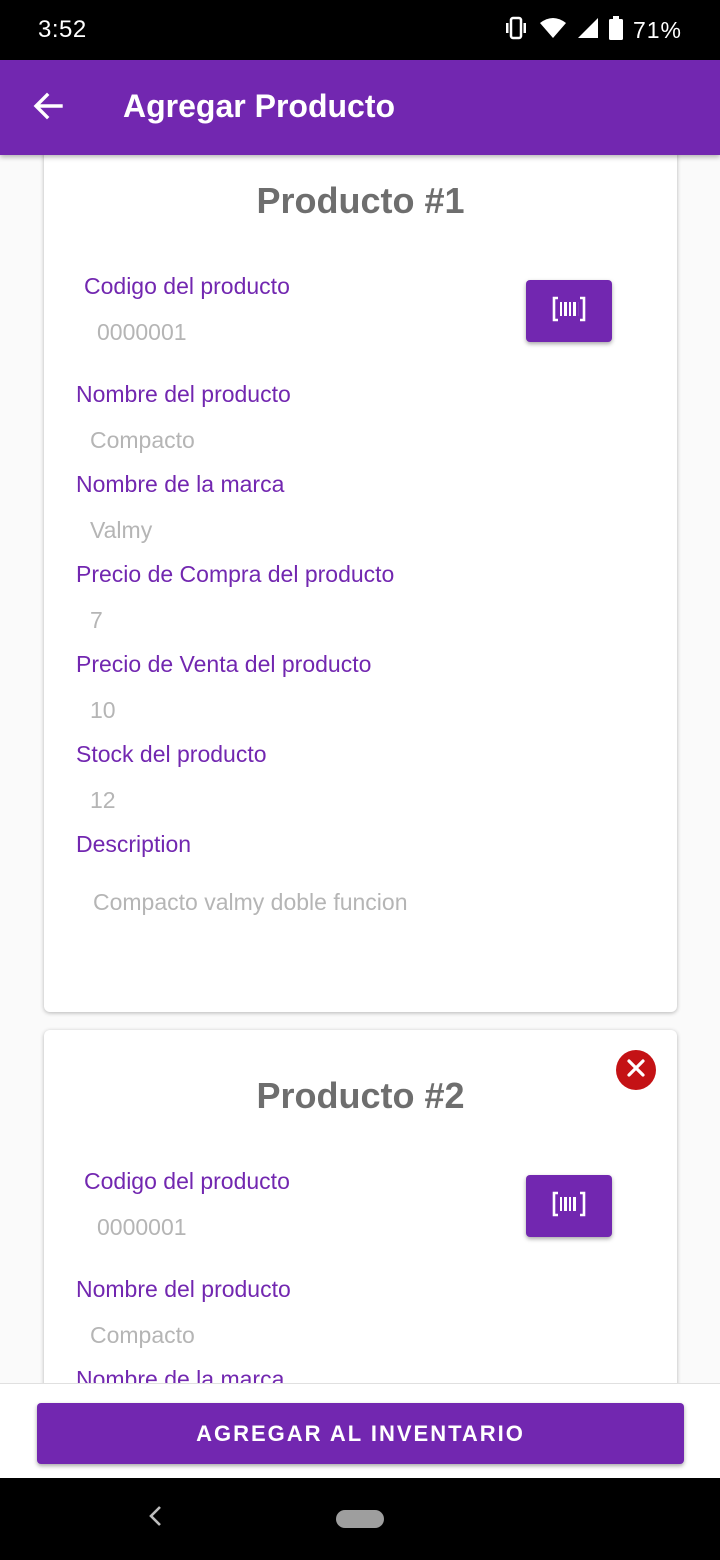 Image resolution: width=720 pixels, height=1560 pixels. I want to click on back-button, so click(48, 108).